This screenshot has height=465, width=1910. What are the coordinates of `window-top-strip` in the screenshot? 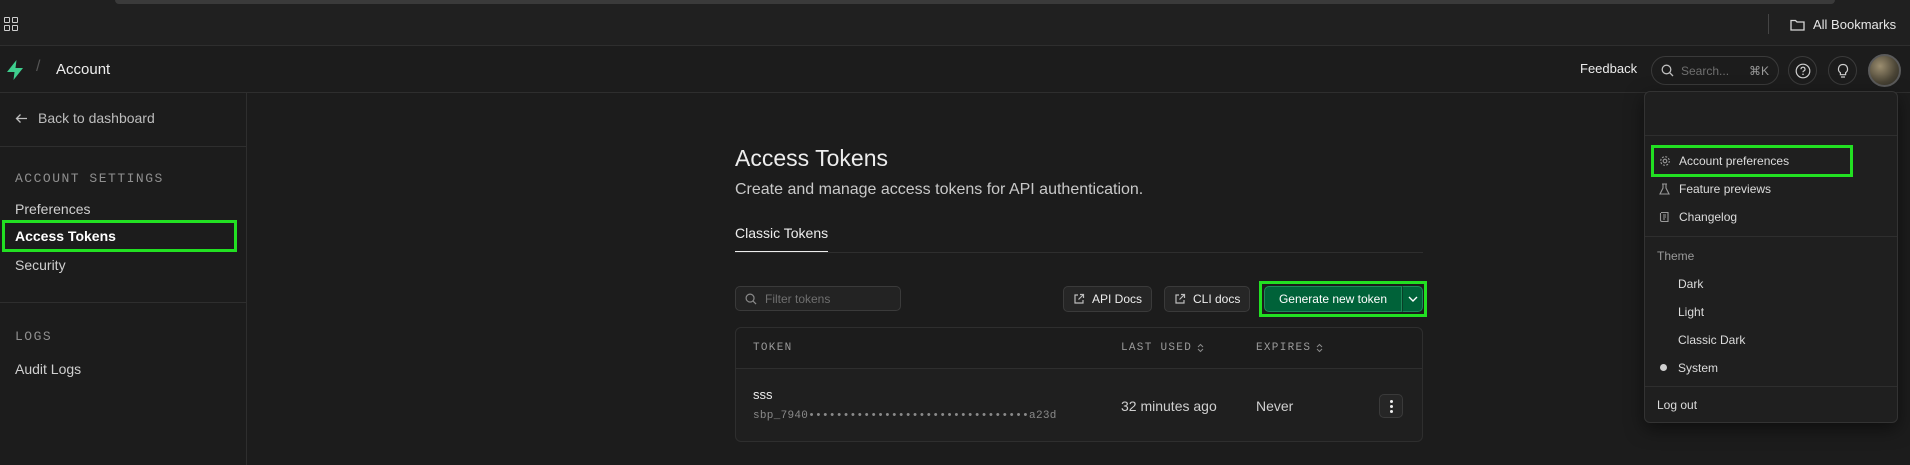 It's located at (975, 2).